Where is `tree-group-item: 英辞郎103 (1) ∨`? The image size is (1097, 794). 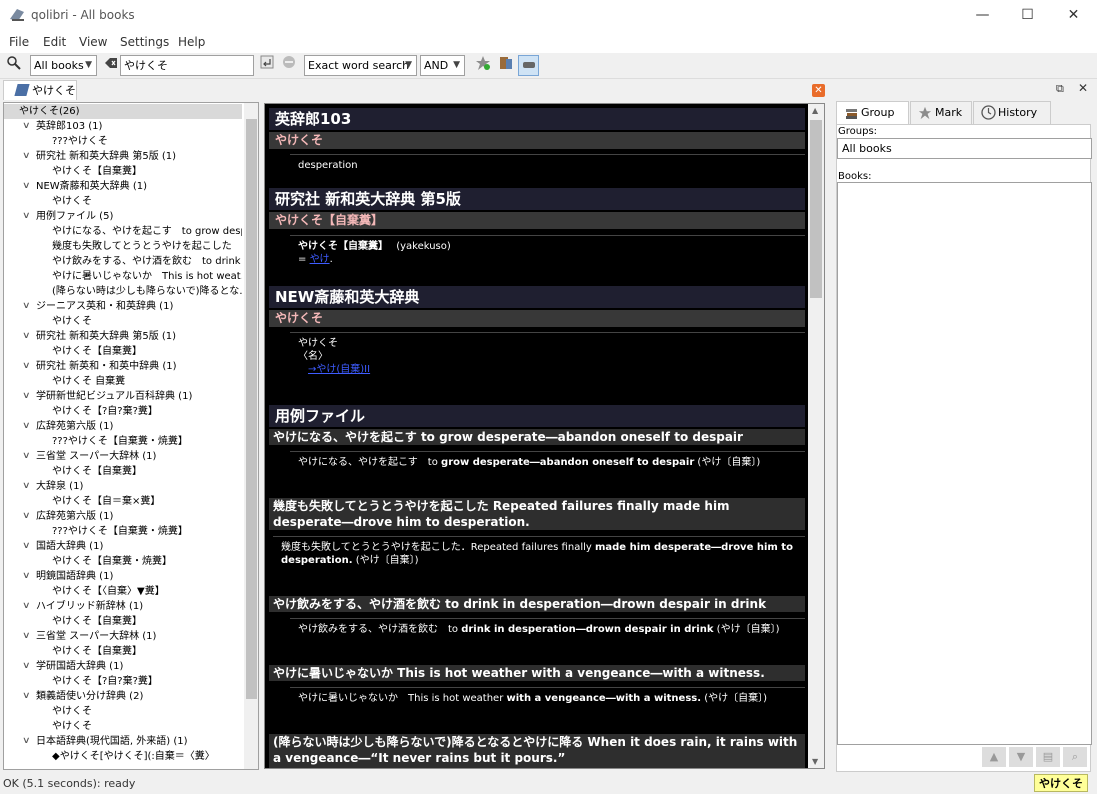 tree-group-item: 英辞郎103 (1) ∨ is located at coordinates (123, 126).